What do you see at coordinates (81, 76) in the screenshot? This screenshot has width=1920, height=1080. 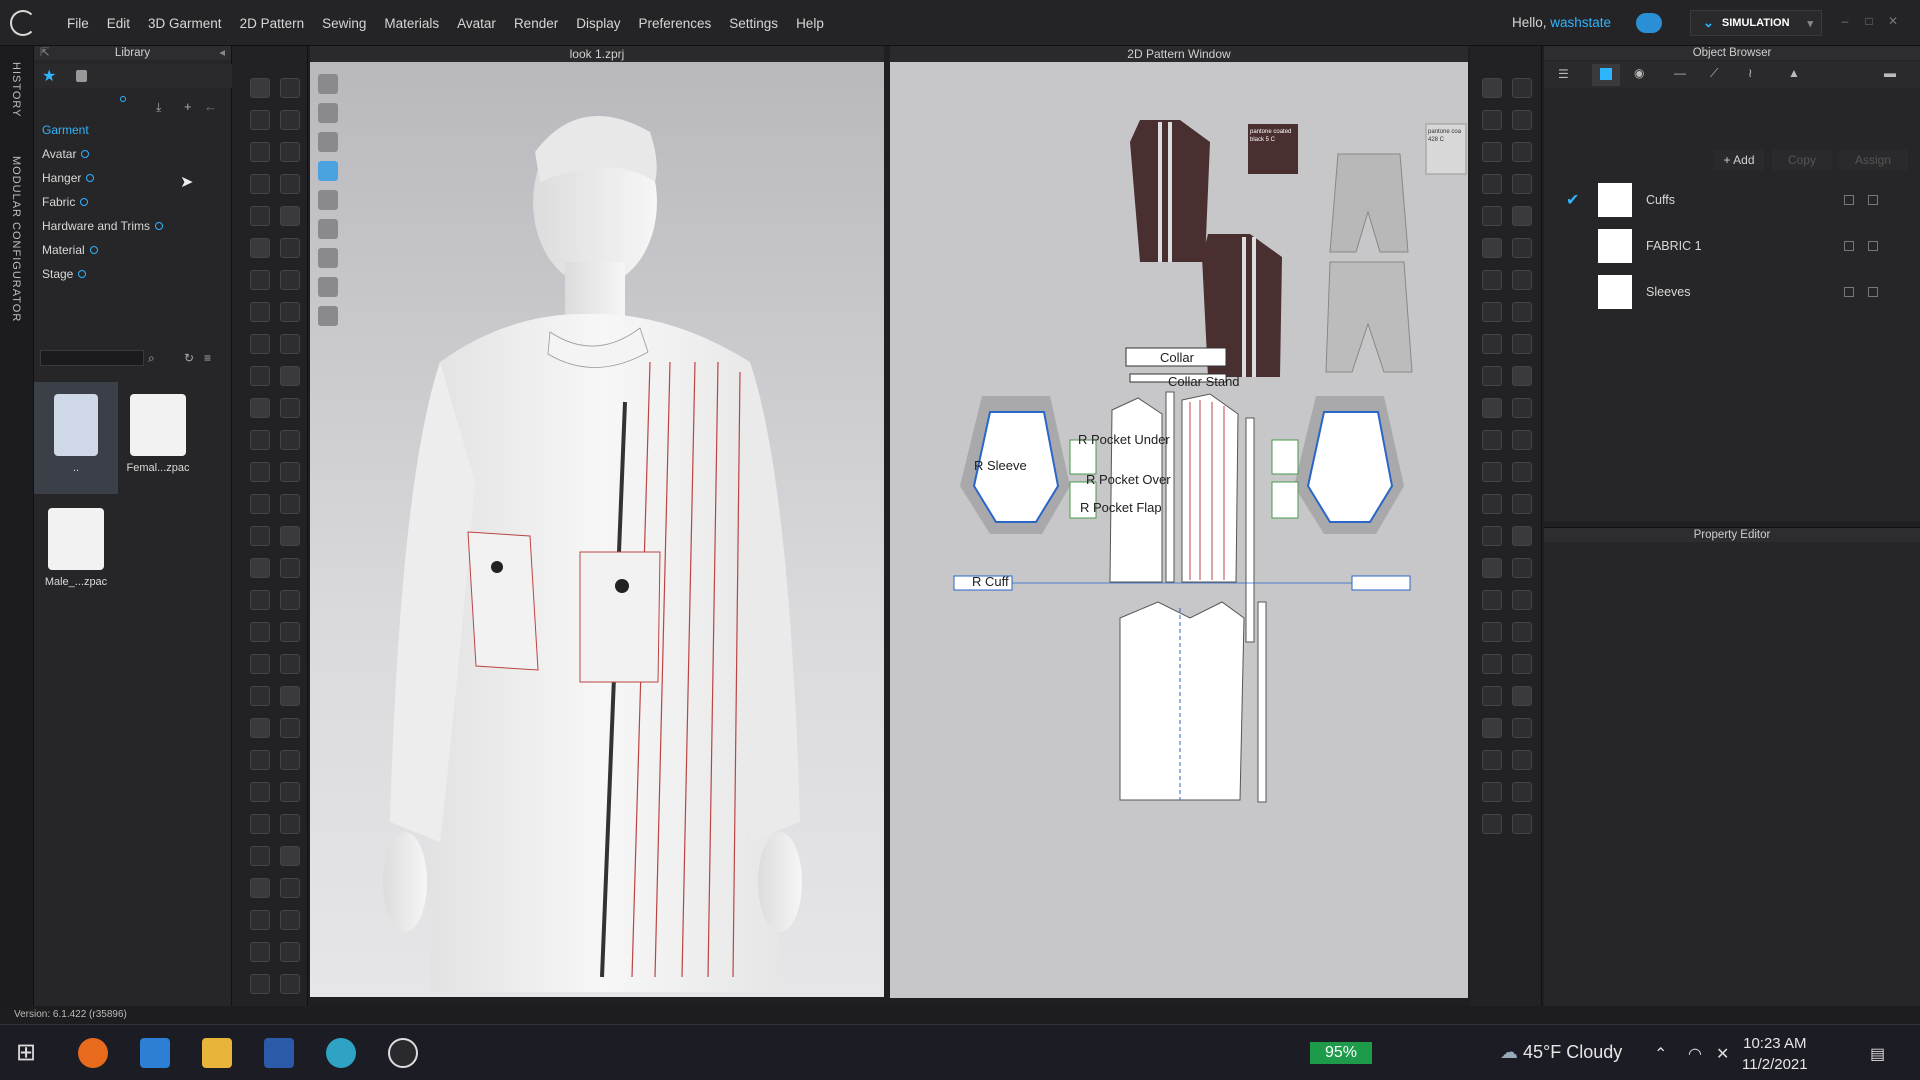 I see `bag-icon` at bounding box center [81, 76].